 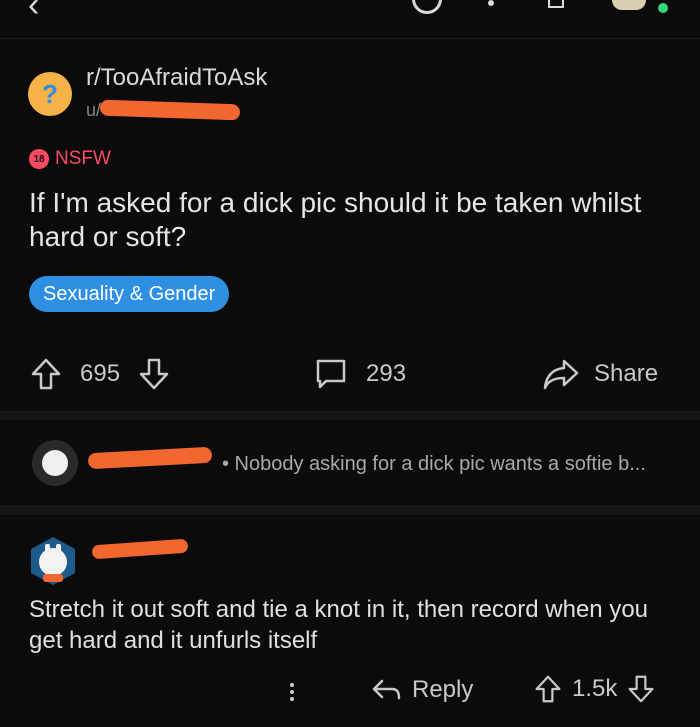 What do you see at coordinates (491, 3) in the screenshot?
I see `more-icon` at bounding box center [491, 3].